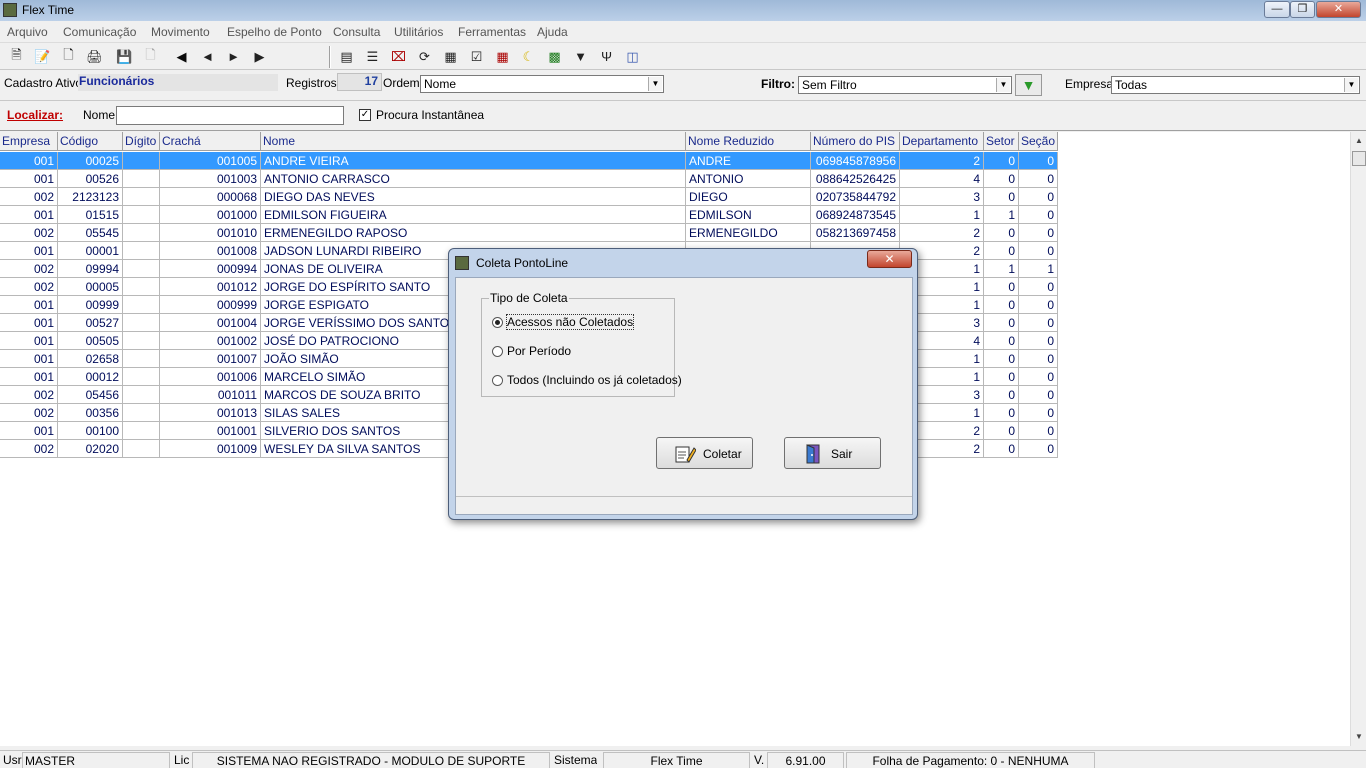 Image resolution: width=1366 pixels, height=768 pixels. I want to click on copy-record-icon: 🗋, so click(68, 56).